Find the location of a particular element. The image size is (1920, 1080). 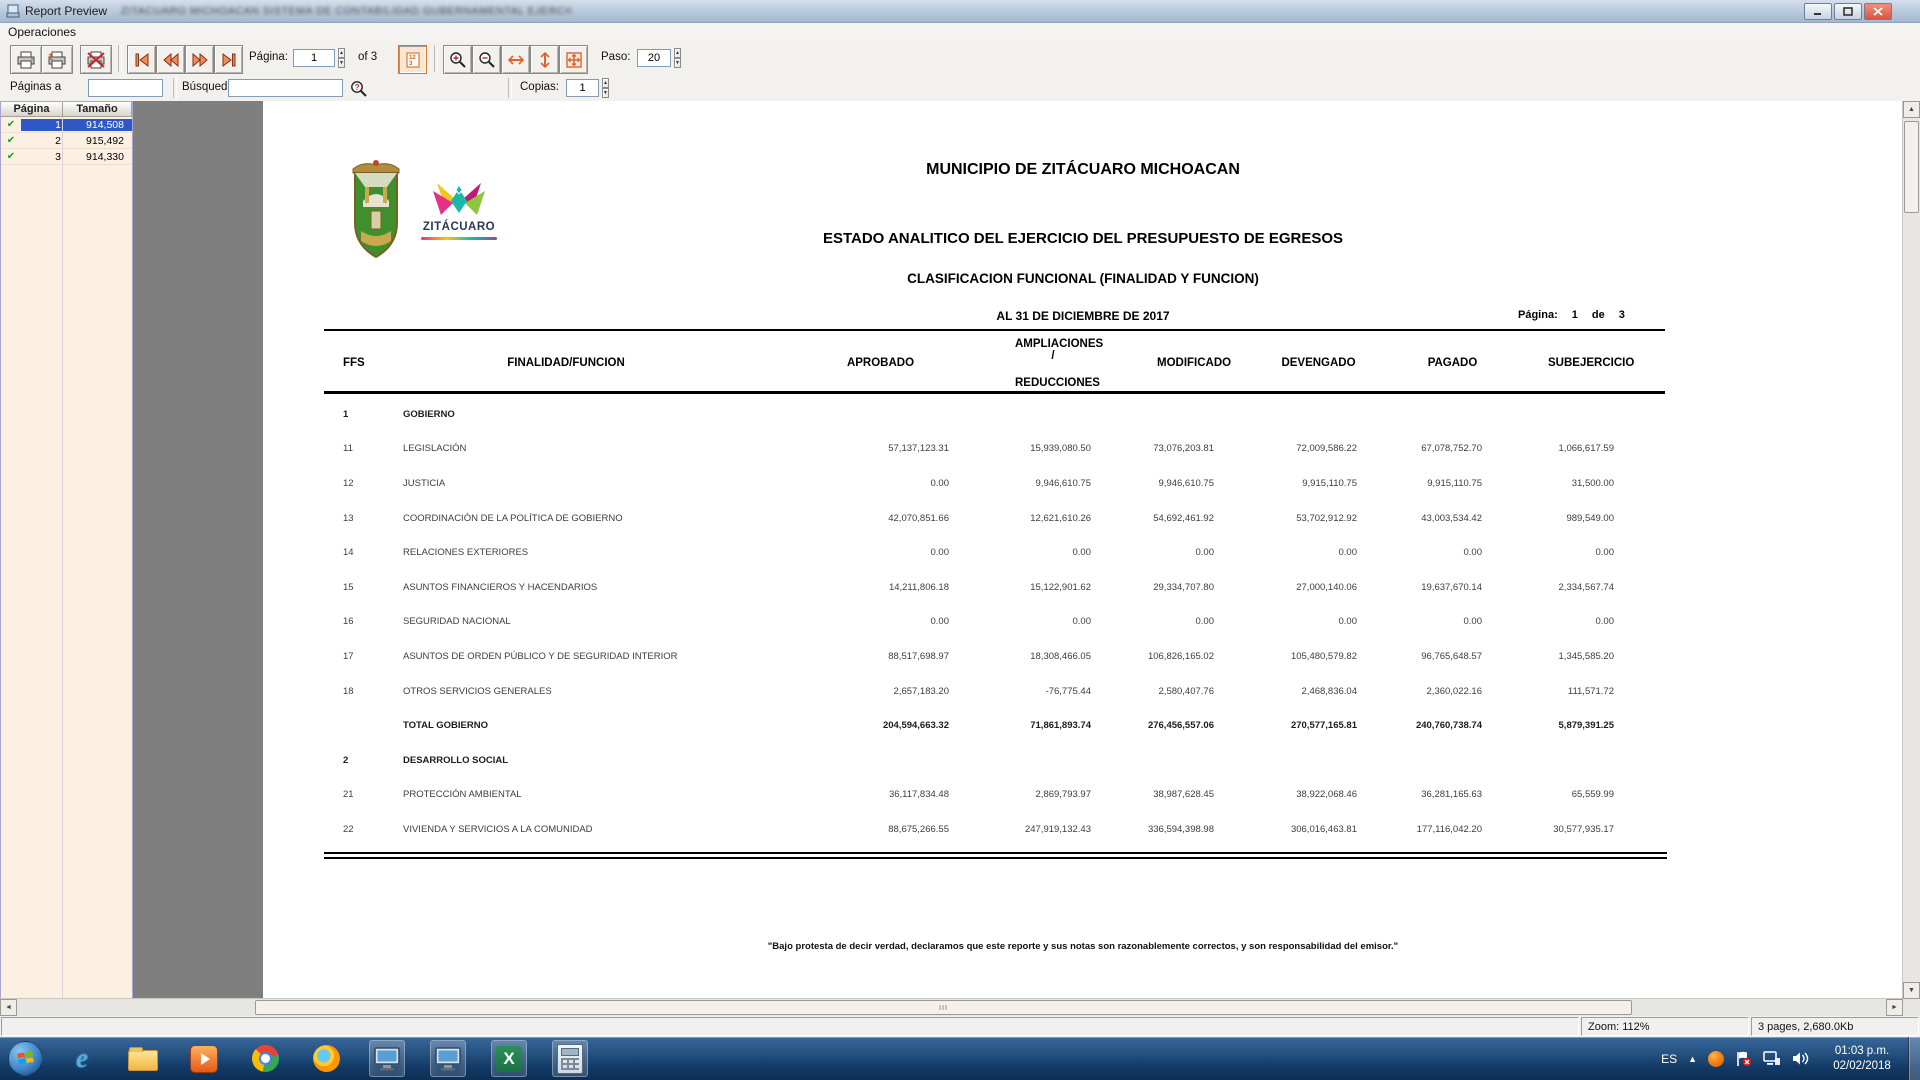

copias-input is located at coordinates (582, 88).